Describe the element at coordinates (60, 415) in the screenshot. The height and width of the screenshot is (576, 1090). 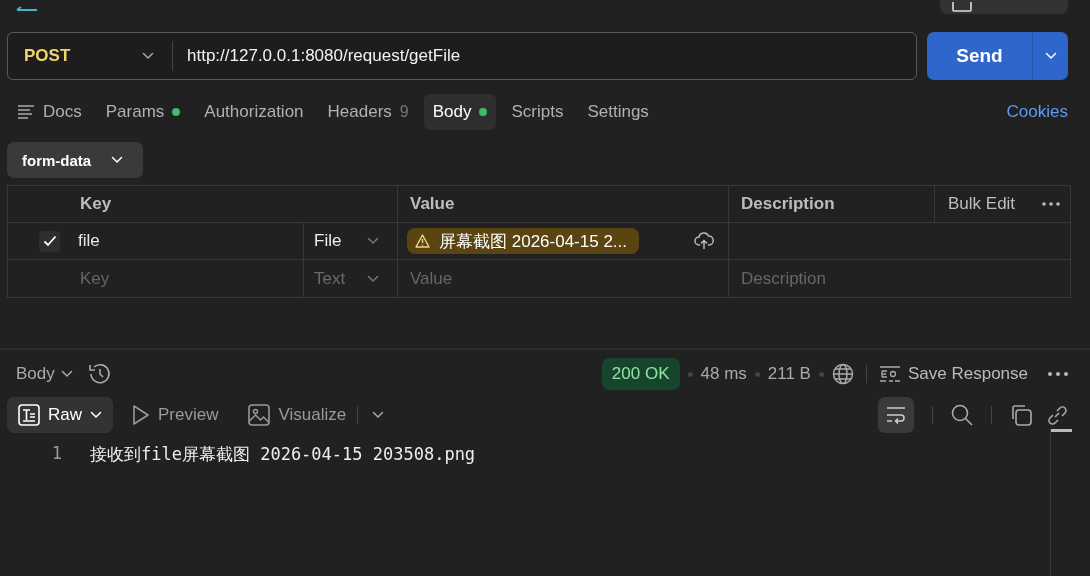
I see `format-tab: Raw` at that location.